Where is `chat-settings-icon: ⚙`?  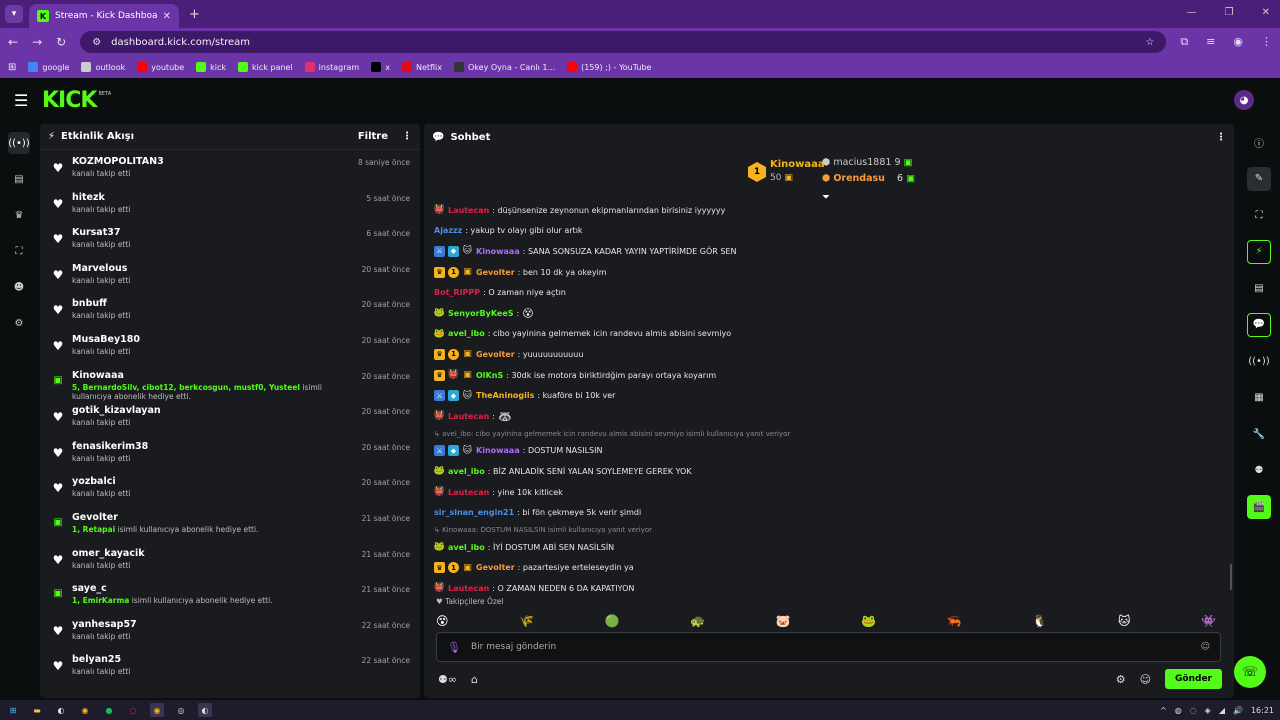 chat-settings-icon: ⚙ is located at coordinates (1121, 679).